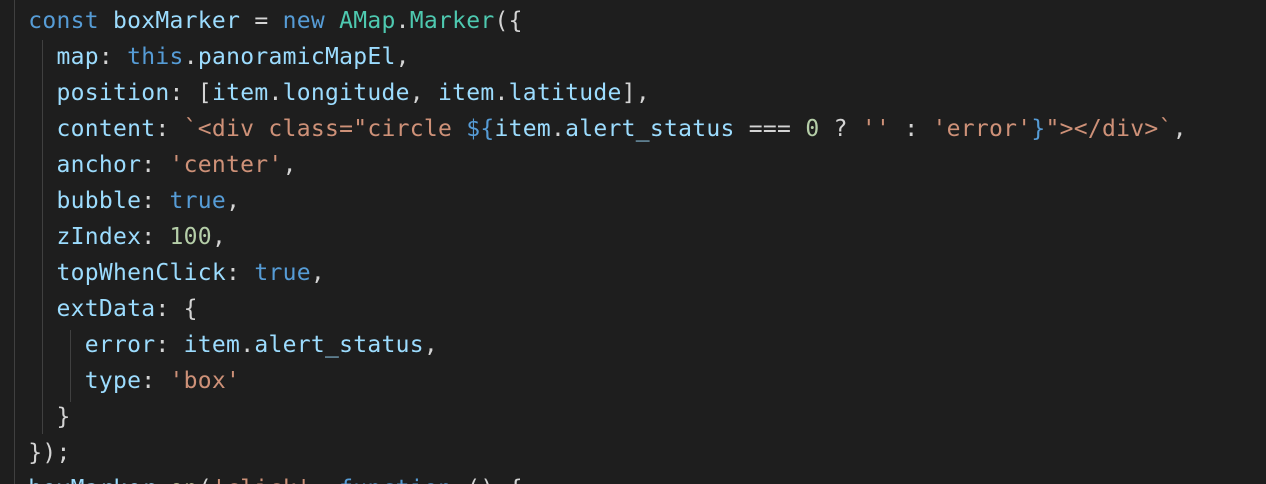 This screenshot has height=484, width=1266. I want to click on code-line: bubble: true,, so click(120, 201).